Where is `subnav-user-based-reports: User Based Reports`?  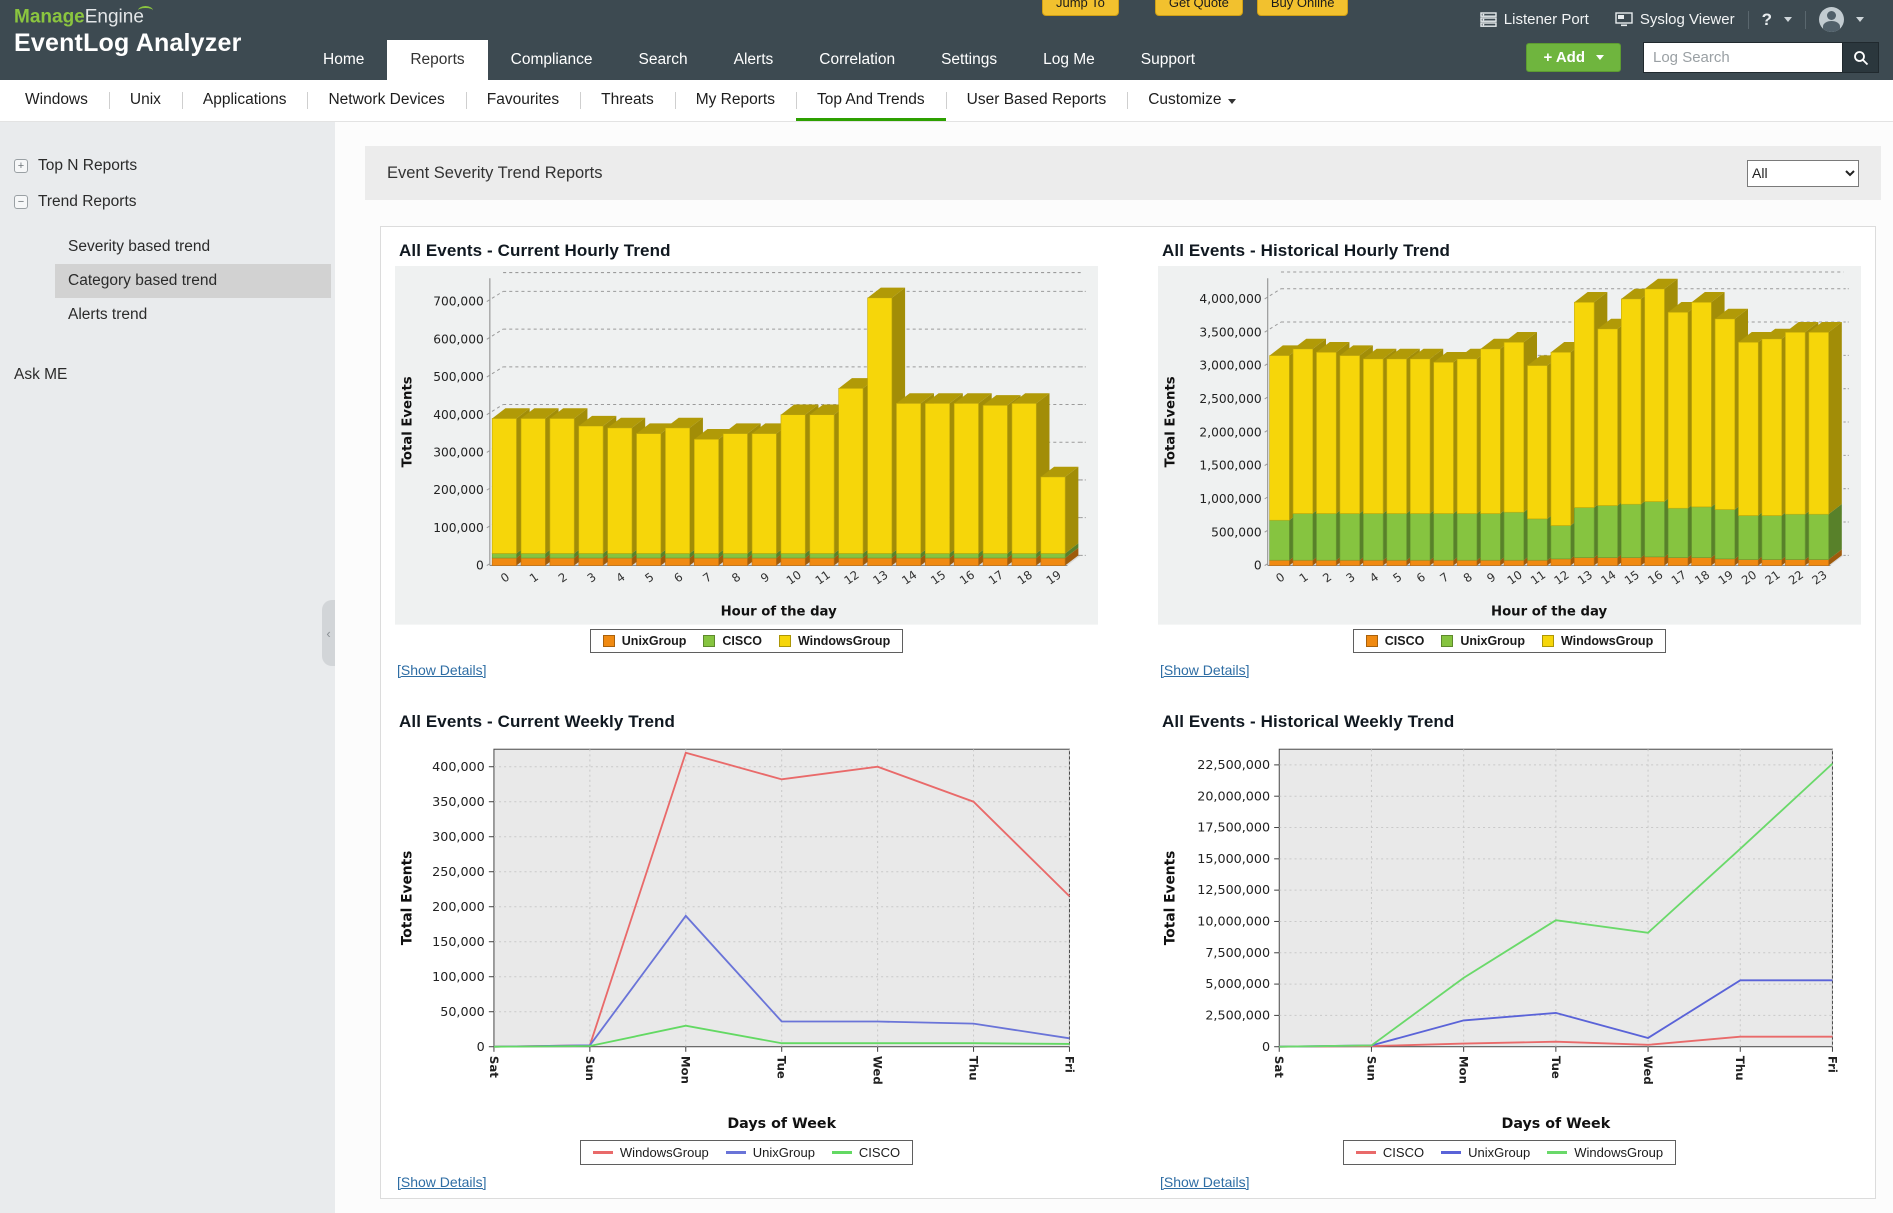 subnav-user-based-reports: User Based Reports is located at coordinates (1036, 100).